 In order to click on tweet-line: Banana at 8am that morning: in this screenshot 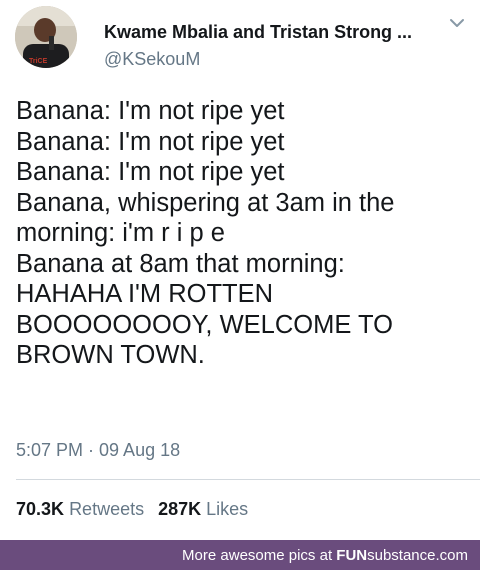, I will do `click(180, 263)`.